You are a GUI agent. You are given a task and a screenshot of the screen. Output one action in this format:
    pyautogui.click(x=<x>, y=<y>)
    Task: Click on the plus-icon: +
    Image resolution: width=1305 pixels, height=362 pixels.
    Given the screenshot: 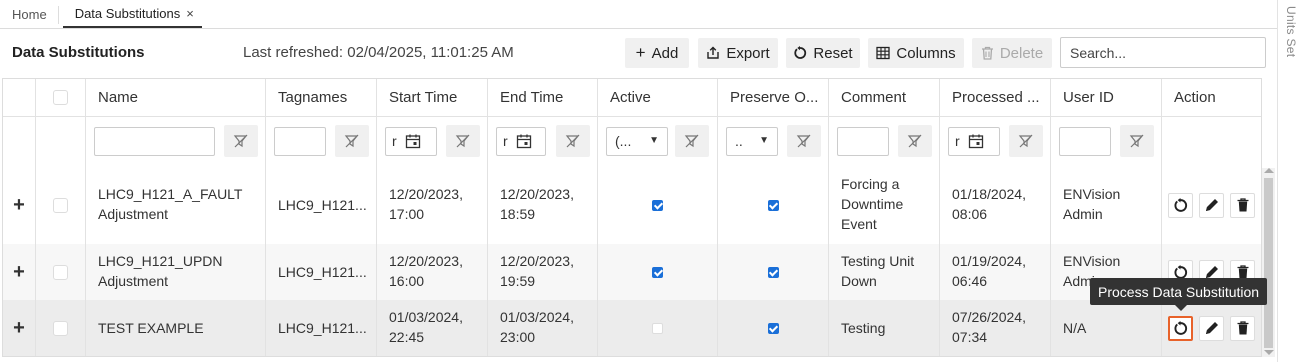 What is the action you would take?
    pyautogui.click(x=19, y=272)
    